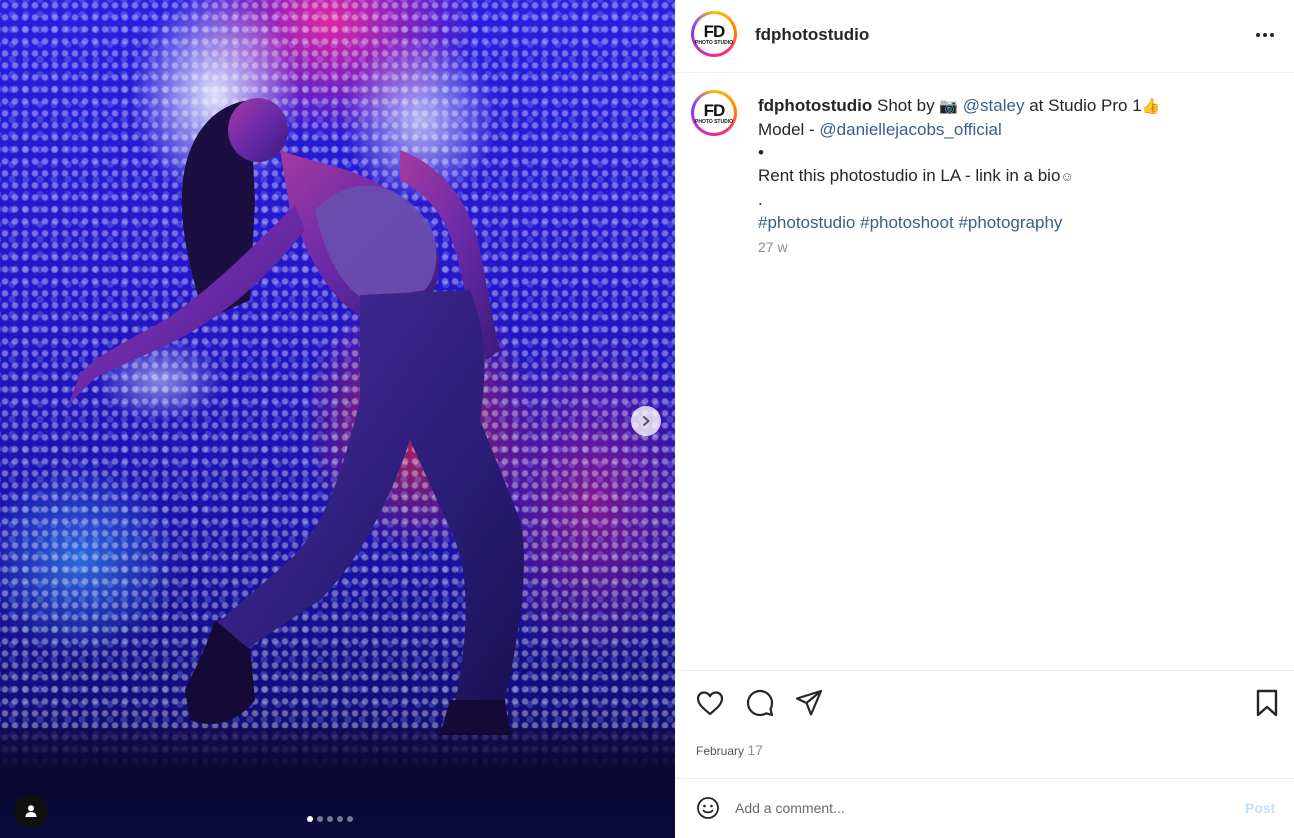  I want to click on chevron-right-icon, so click(646, 421).